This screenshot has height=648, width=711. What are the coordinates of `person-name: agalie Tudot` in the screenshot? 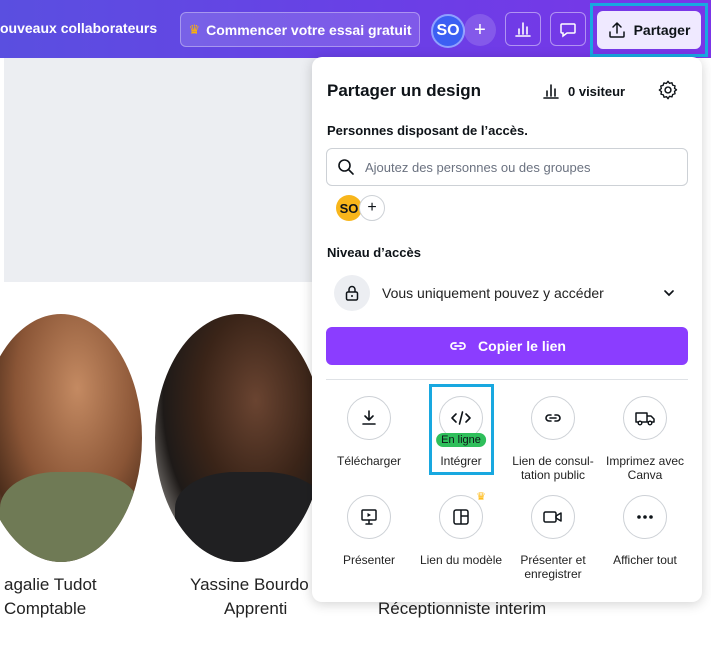 It's located at (50, 585).